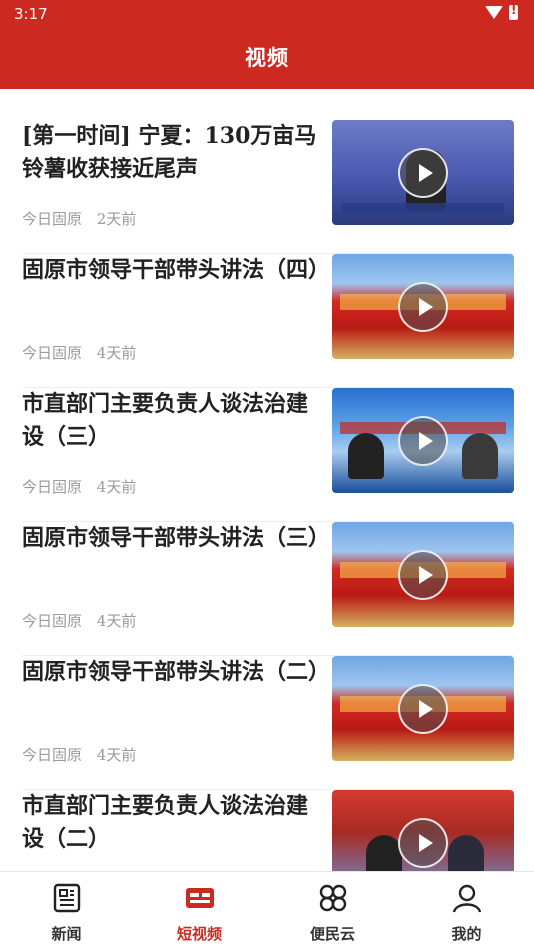  I want to click on app-header: 3:17 视频, so click(267, 44).